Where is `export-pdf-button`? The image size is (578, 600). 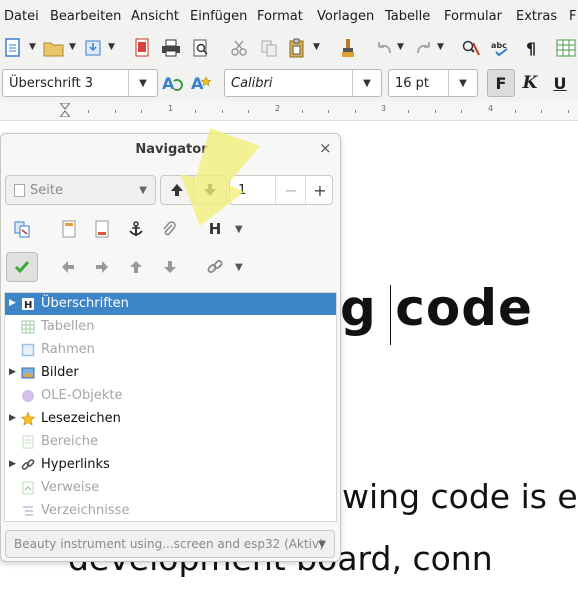
export-pdf-button is located at coordinates (142, 48).